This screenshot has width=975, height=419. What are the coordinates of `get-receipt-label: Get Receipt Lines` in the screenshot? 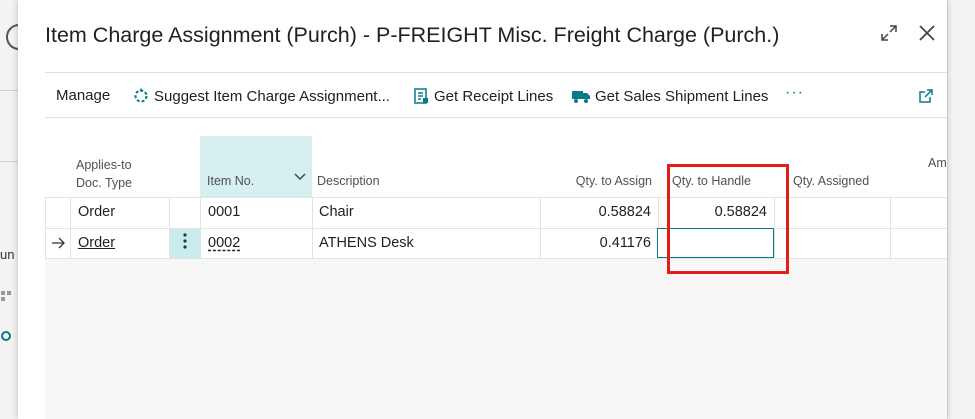 It's located at (494, 96).